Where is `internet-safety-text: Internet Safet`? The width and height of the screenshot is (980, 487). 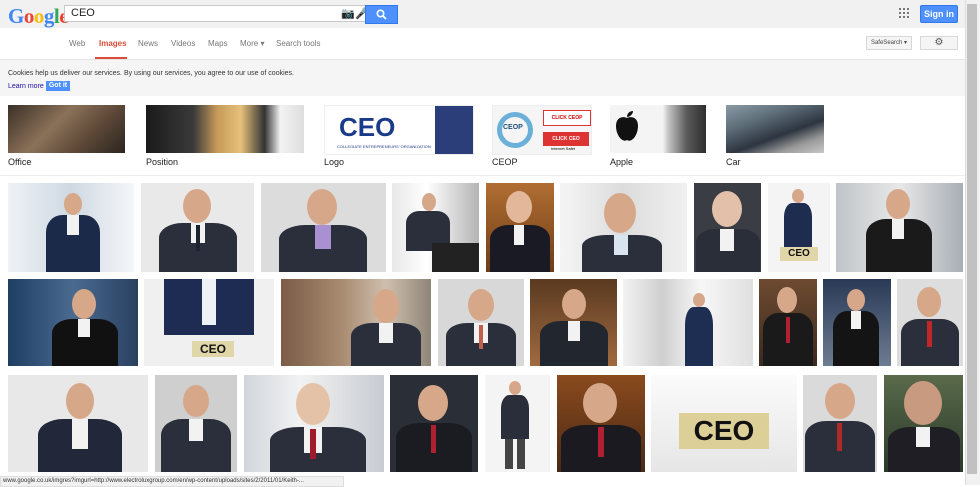 internet-safety-text: Internet Safet is located at coordinates (563, 148).